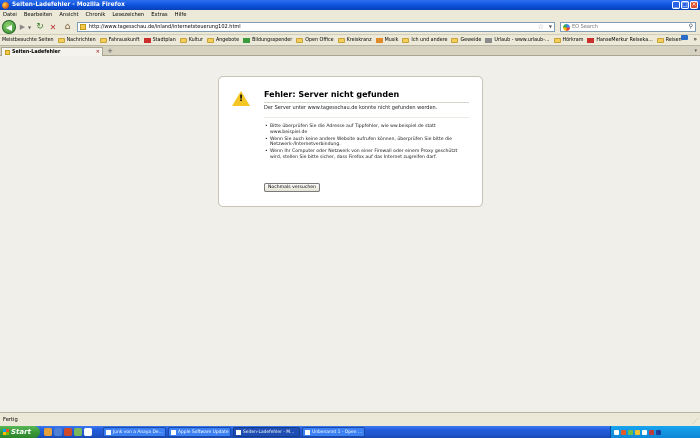  What do you see at coordinates (78, 432) in the screenshot?
I see `quicklaunch-desktop-icon` at bounding box center [78, 432].